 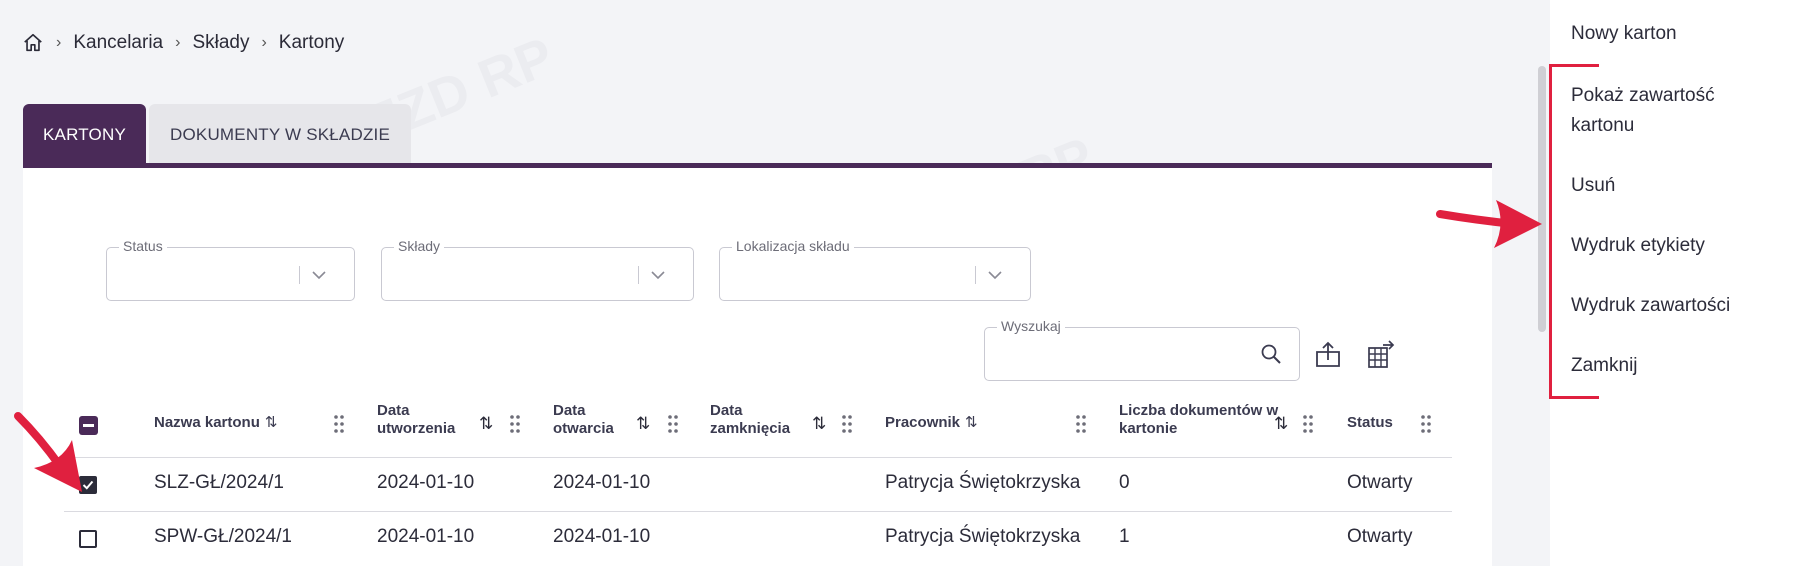 I want to click on home-icon, so click(x=33, y=43).